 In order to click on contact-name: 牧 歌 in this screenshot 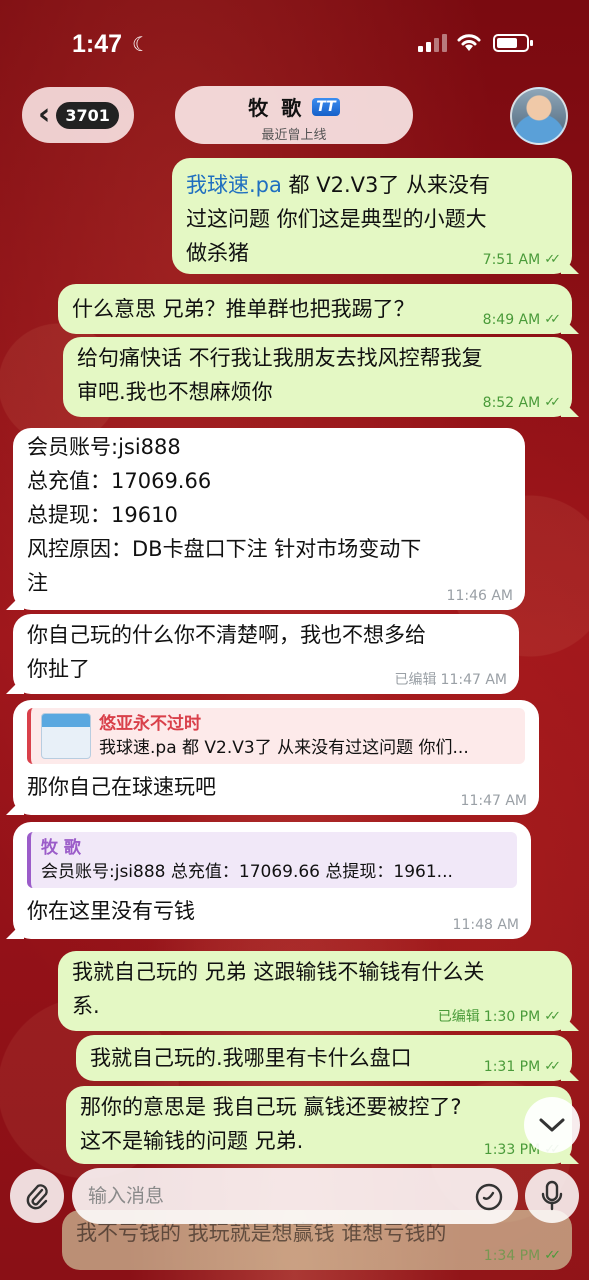, I will do `click(276, 108)`.